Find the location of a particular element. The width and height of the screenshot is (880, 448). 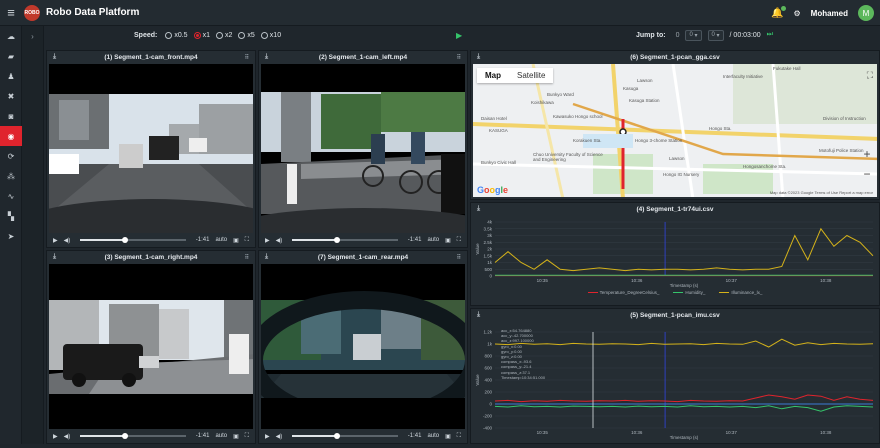

pointer-icon: ➤ is located at coordinates (11, 236).